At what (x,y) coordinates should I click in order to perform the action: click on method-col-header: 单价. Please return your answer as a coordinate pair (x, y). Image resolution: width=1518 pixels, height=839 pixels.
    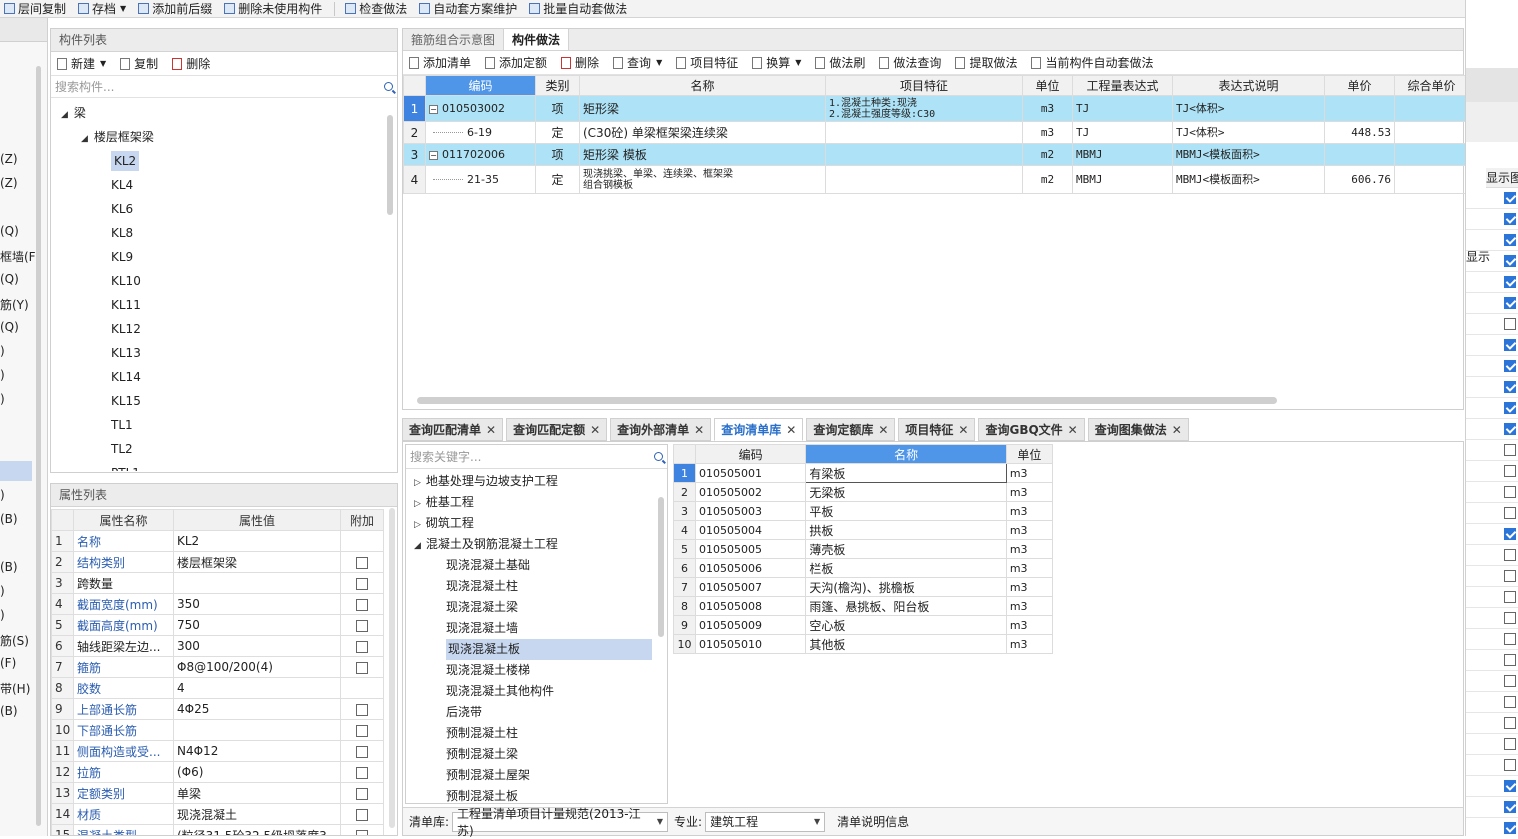
    Looking at the image, I should click on (1360, 86).